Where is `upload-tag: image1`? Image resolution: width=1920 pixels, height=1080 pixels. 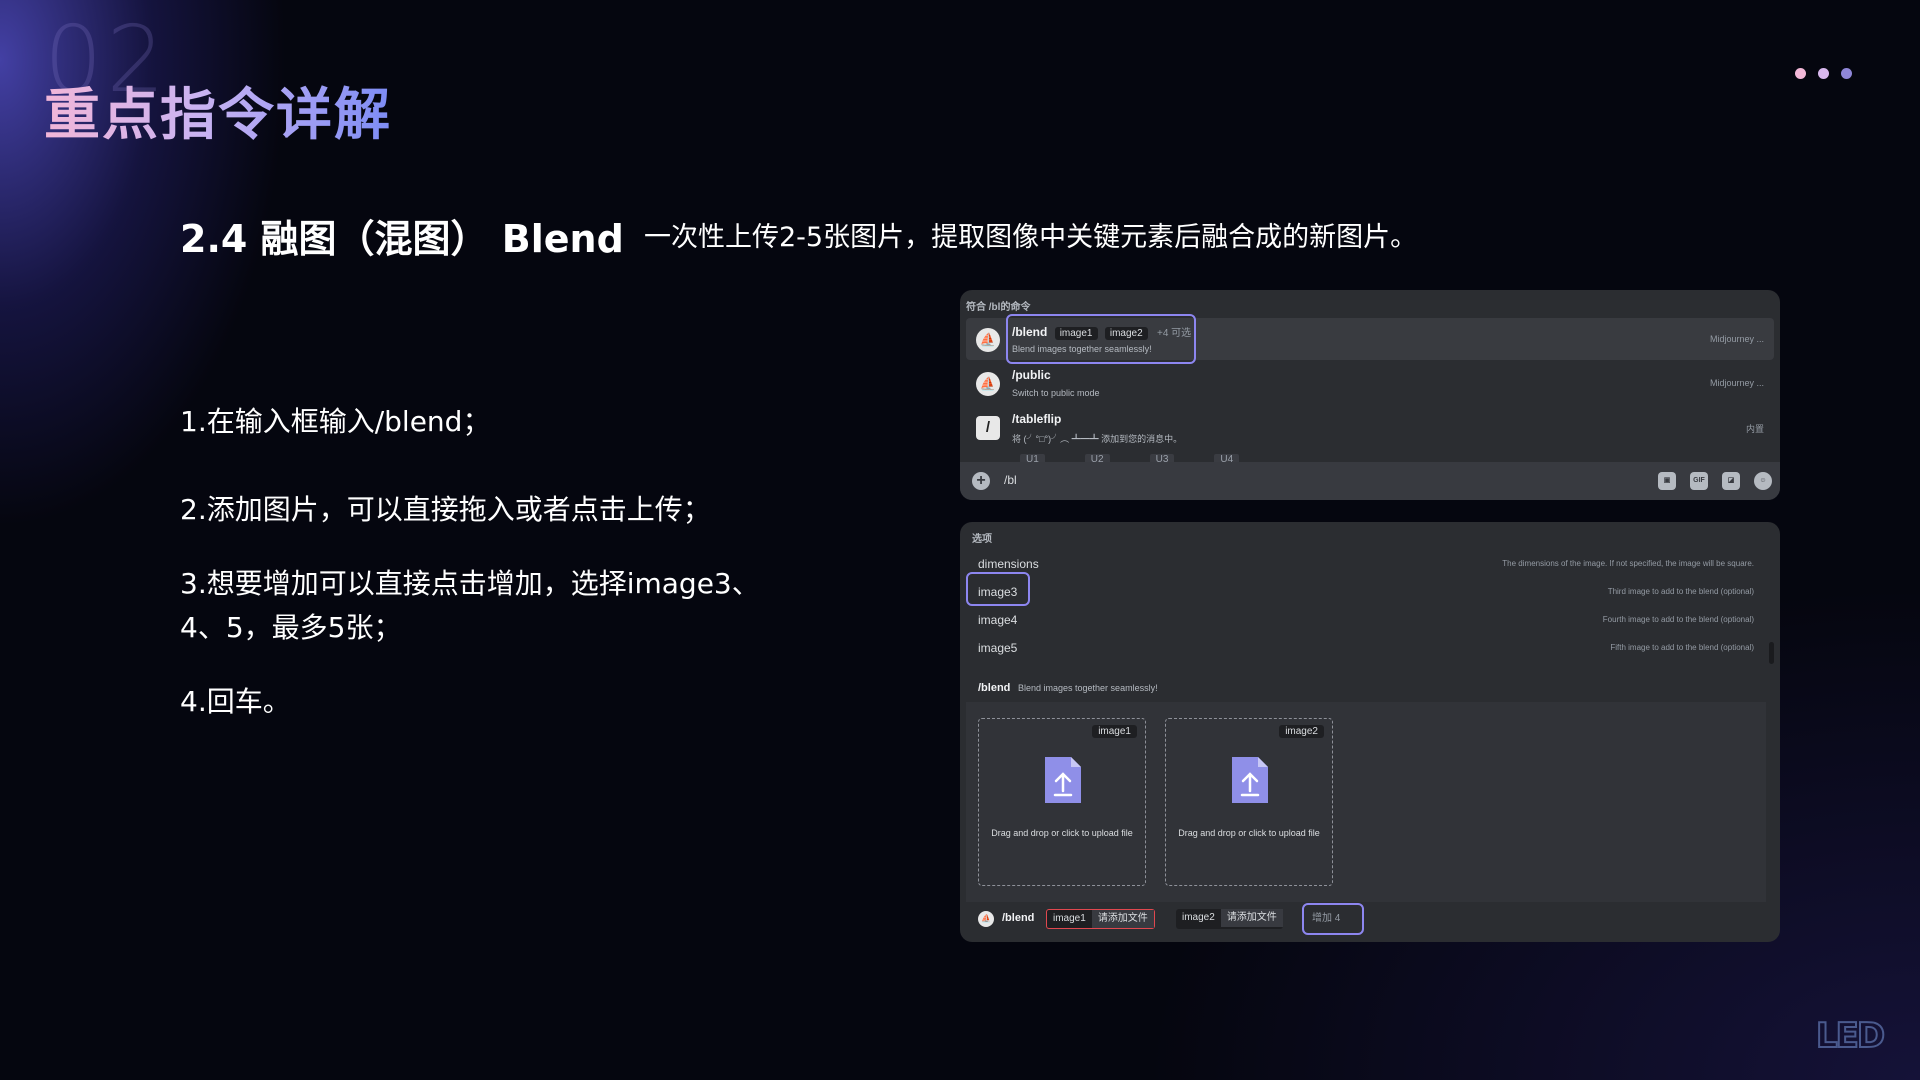
upload-tag: image1 is located at coordinates (1114, 731).